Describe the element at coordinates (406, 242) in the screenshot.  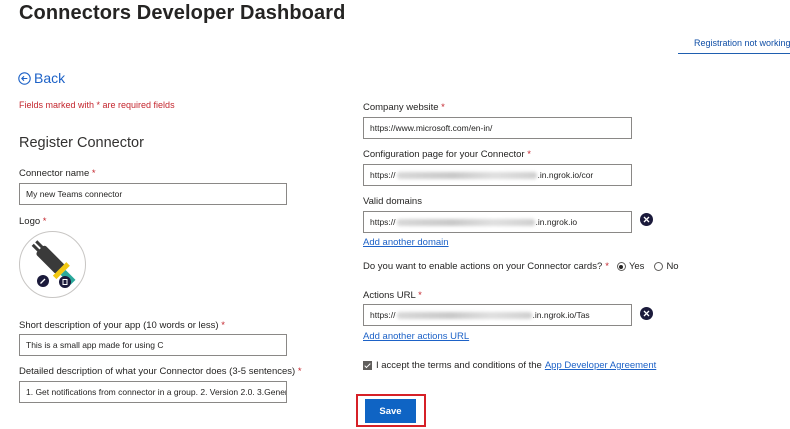
I see `add-domain-link: Add another domain` at that location.